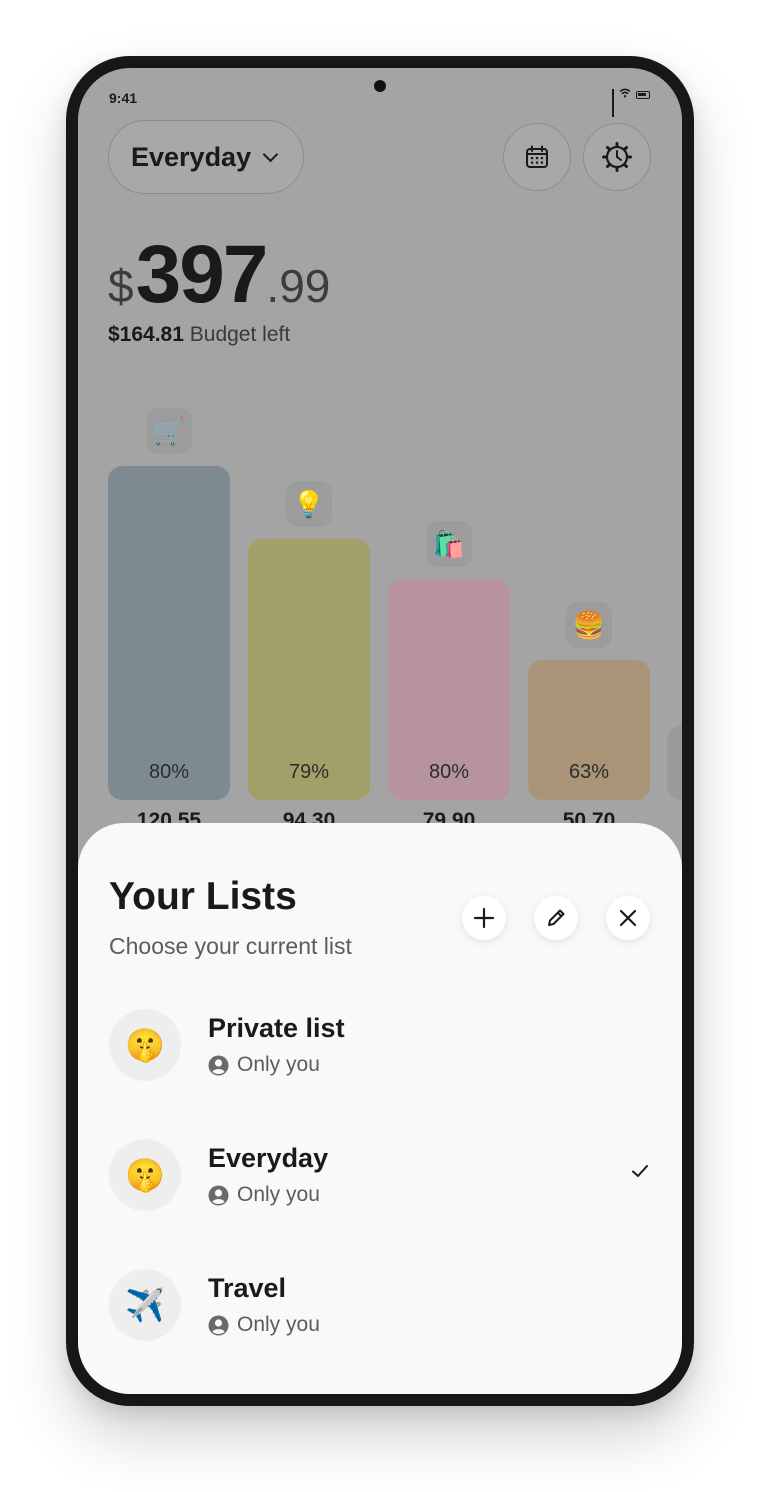  What do you see at coordinates (589, 730) in the screenshot?
I see `chart-bar: 63%` at bounding box center [589, 730].